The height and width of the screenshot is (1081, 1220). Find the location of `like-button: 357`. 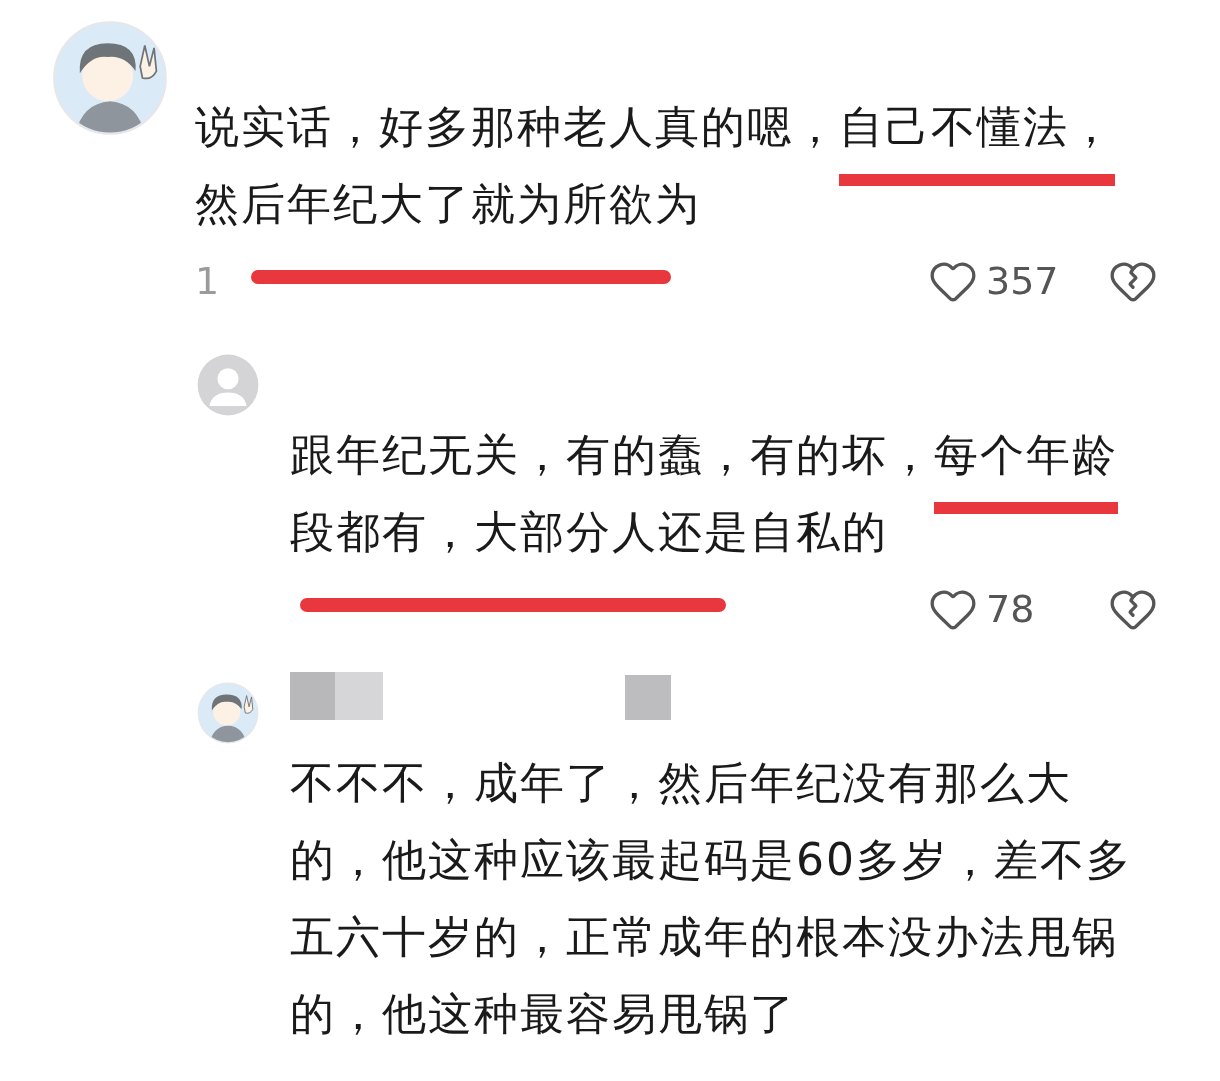

like-button: 357 is located at coordinates (992, 281).